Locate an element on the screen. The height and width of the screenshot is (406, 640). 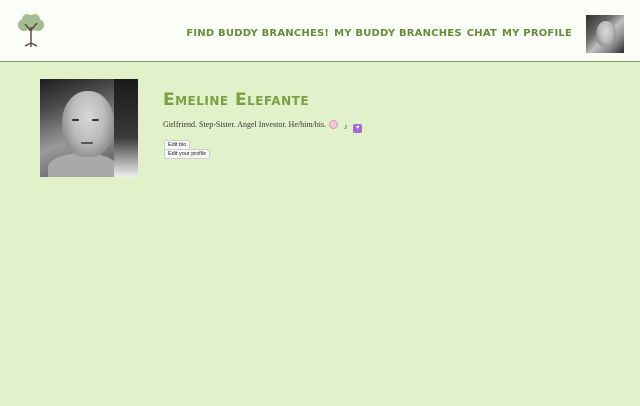
heart-icon: ♥ is located at coordinates (358, 128).